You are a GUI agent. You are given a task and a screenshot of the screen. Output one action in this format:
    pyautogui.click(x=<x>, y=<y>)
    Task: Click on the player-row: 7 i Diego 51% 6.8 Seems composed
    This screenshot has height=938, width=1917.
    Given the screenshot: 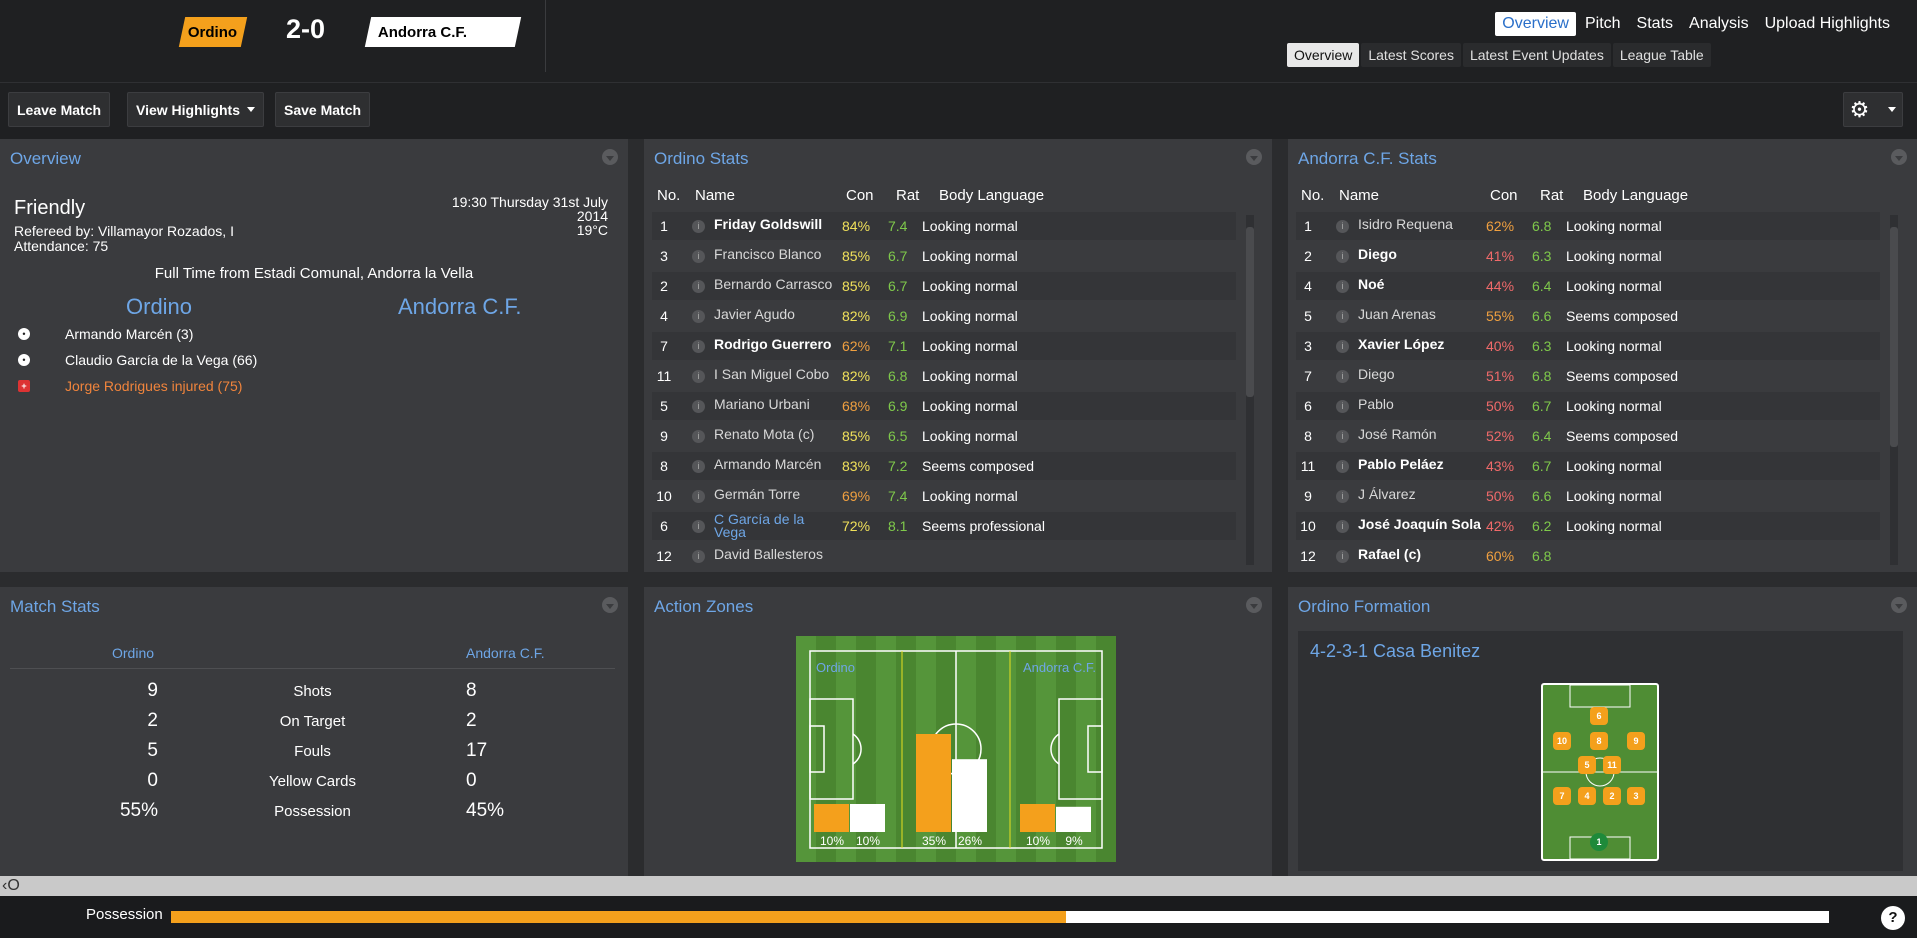 What is the action you would take?
    pyautogui.click(x=1588, y=376)
    